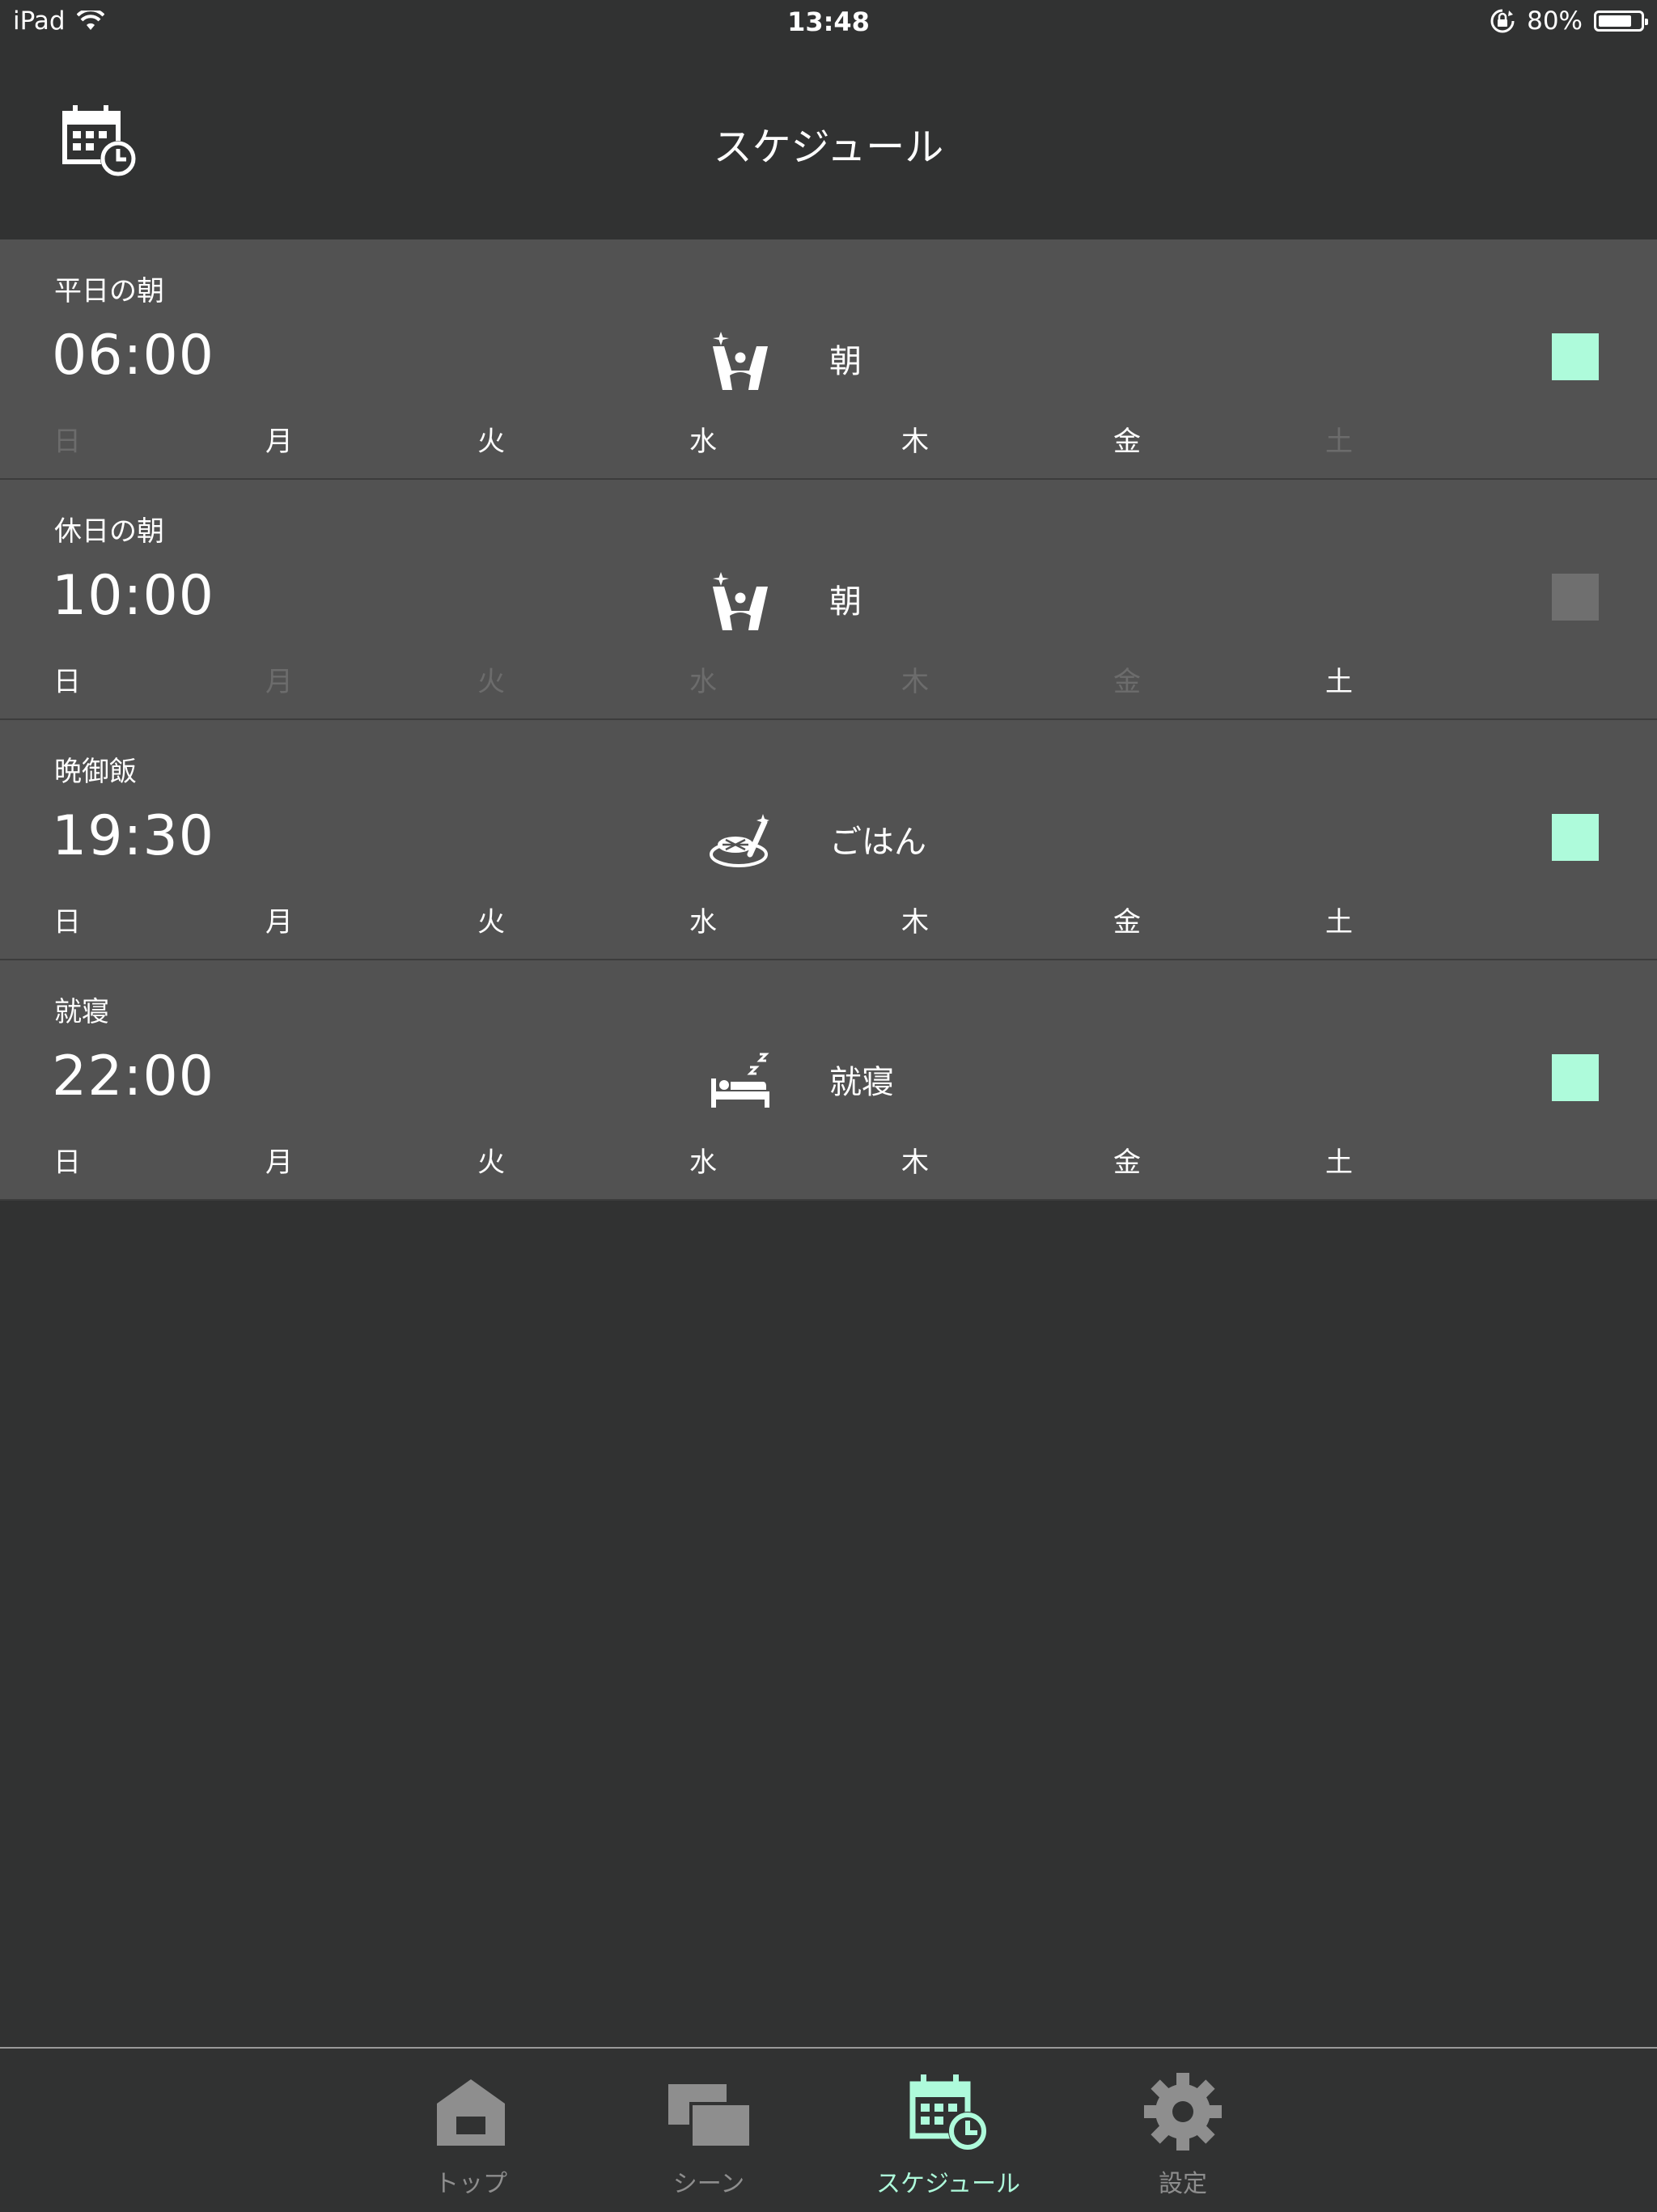  I want to click on page-title: スケジュール, so click(828, 147).